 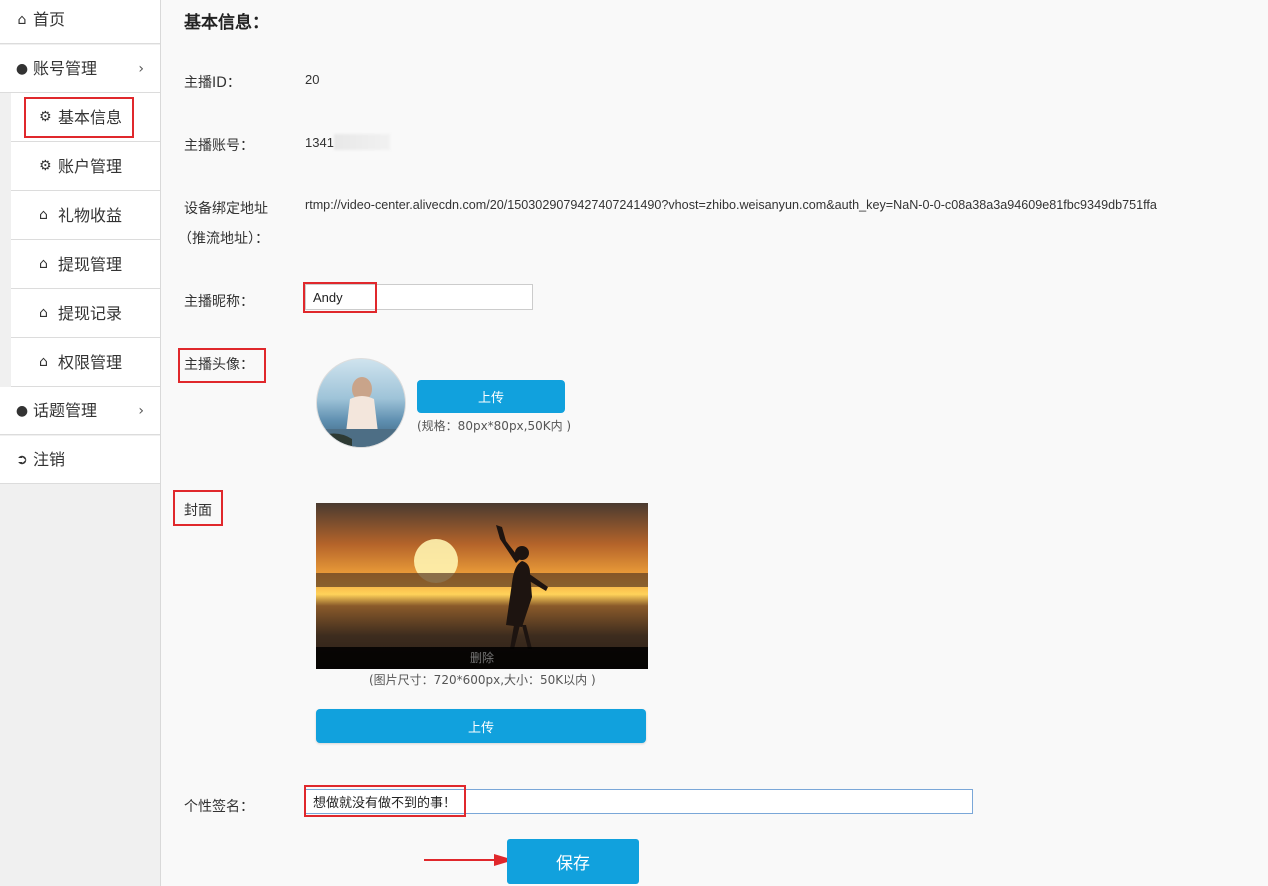 What do you see at coordinates (90, 264) in the screenshot?
I see `sidebar-item-label: 提现管理` at bounding box center [90, 264].